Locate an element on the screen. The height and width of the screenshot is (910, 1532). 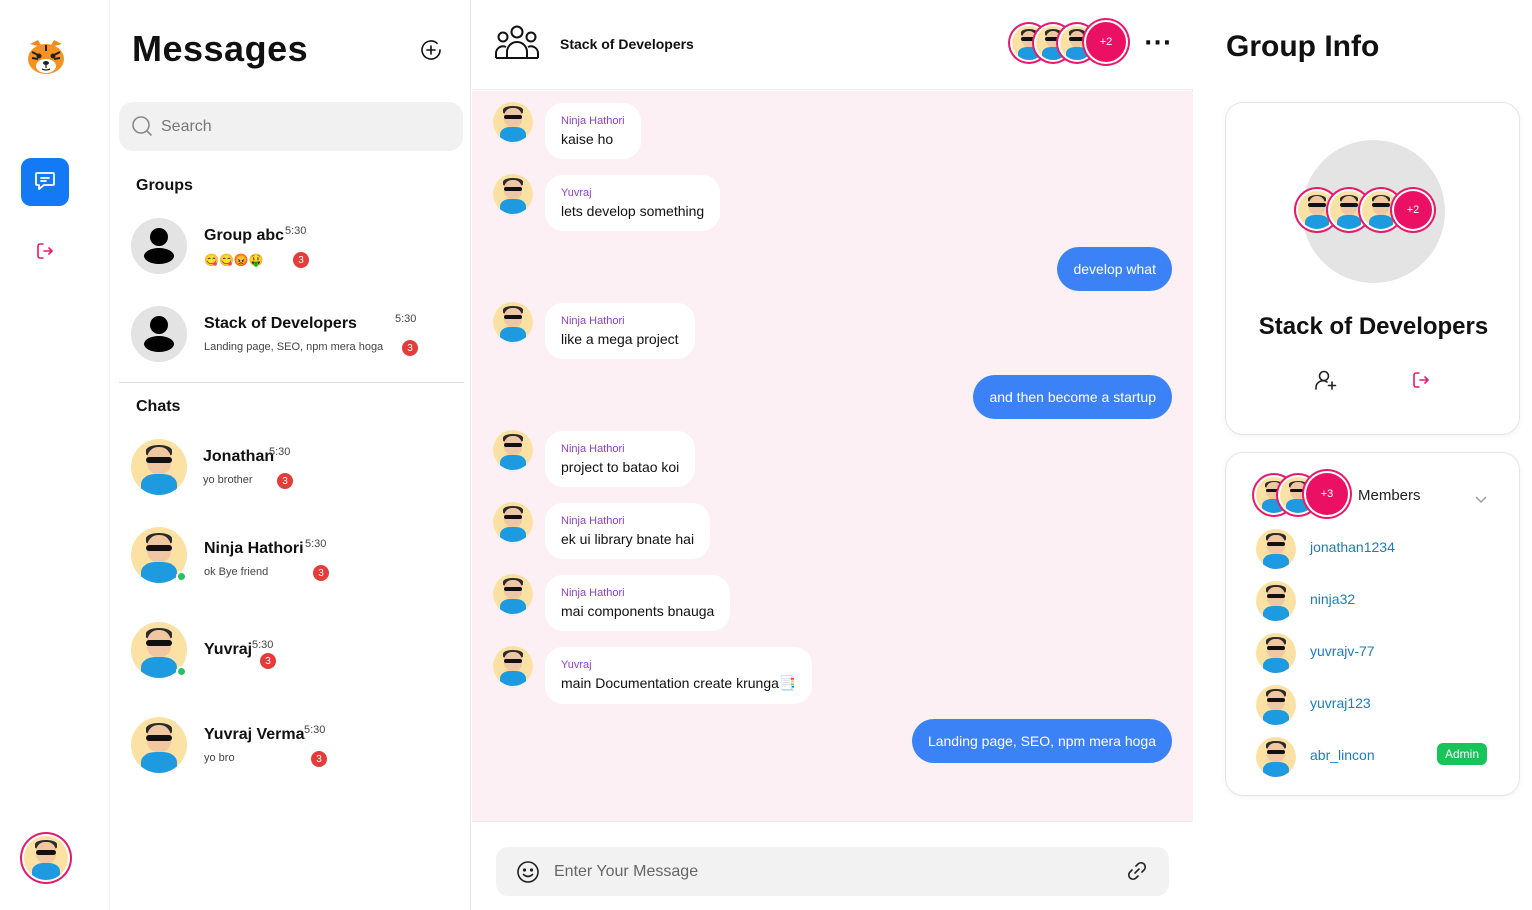
search-icon is located at coordinates (142, 126).